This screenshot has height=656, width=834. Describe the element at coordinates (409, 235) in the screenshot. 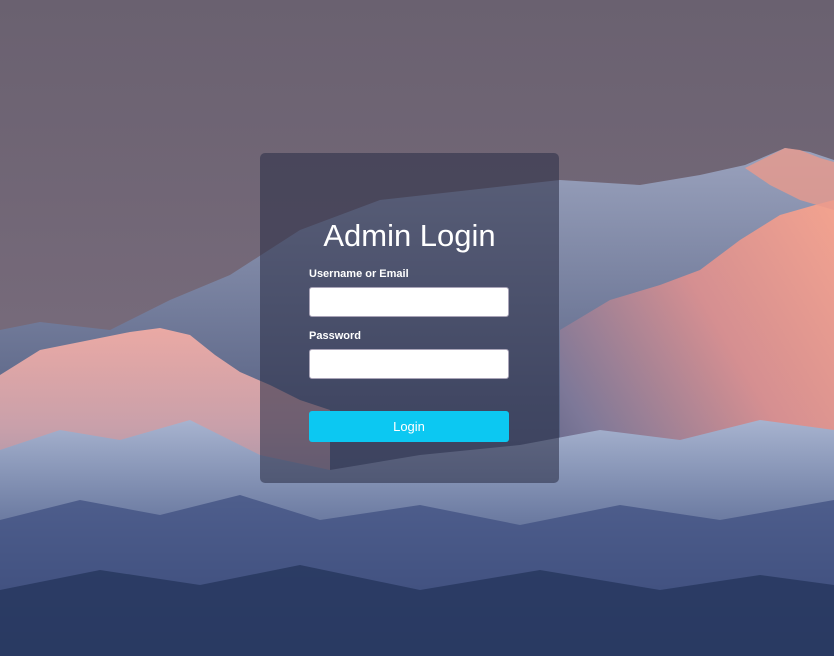

I see `page-title: Admin Login` at that location.